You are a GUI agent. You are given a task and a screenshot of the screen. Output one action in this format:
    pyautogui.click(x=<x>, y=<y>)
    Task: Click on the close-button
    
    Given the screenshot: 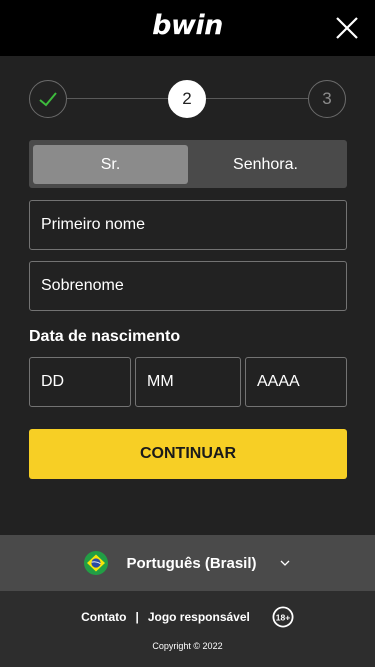 What is the action you would take?
    pyautogui.click(x=347, y=28)
    